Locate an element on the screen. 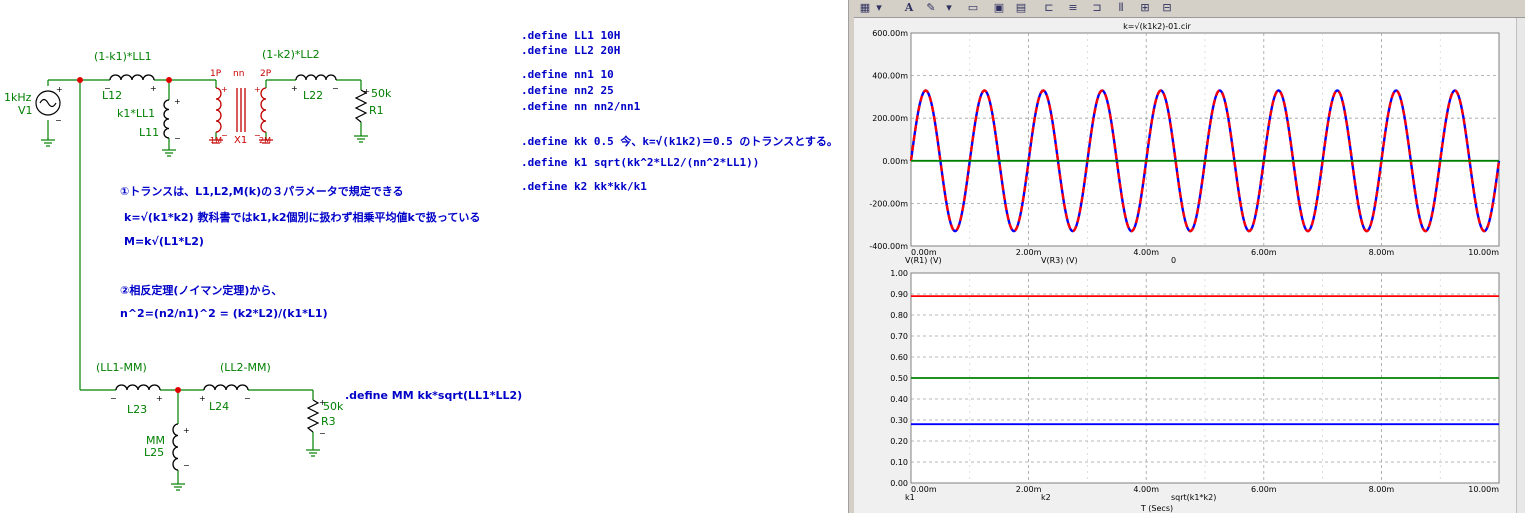 This screenshot has width=1525, height=513. legend-entry: V(R3) (V) is located at coordinates (1059, 260).